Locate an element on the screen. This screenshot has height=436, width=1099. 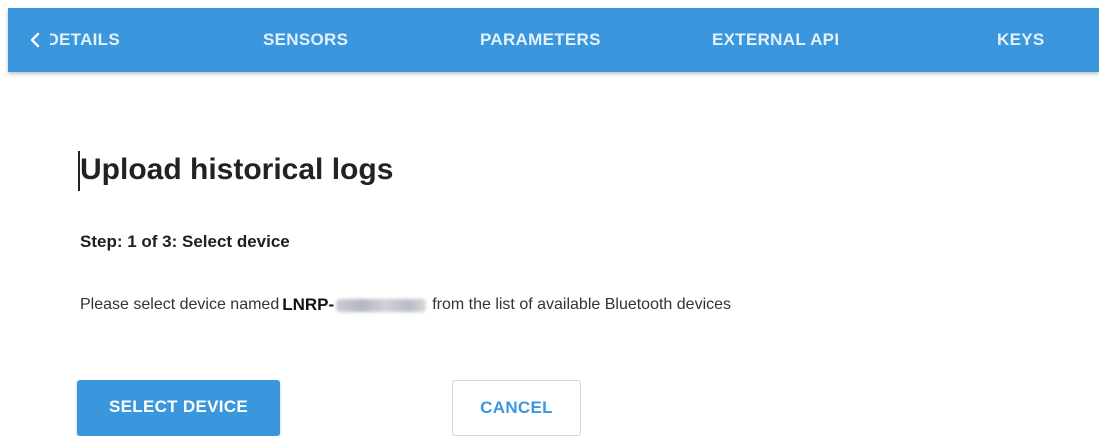
tab-details-label: DETAILS is located at coordinates (85, 39).